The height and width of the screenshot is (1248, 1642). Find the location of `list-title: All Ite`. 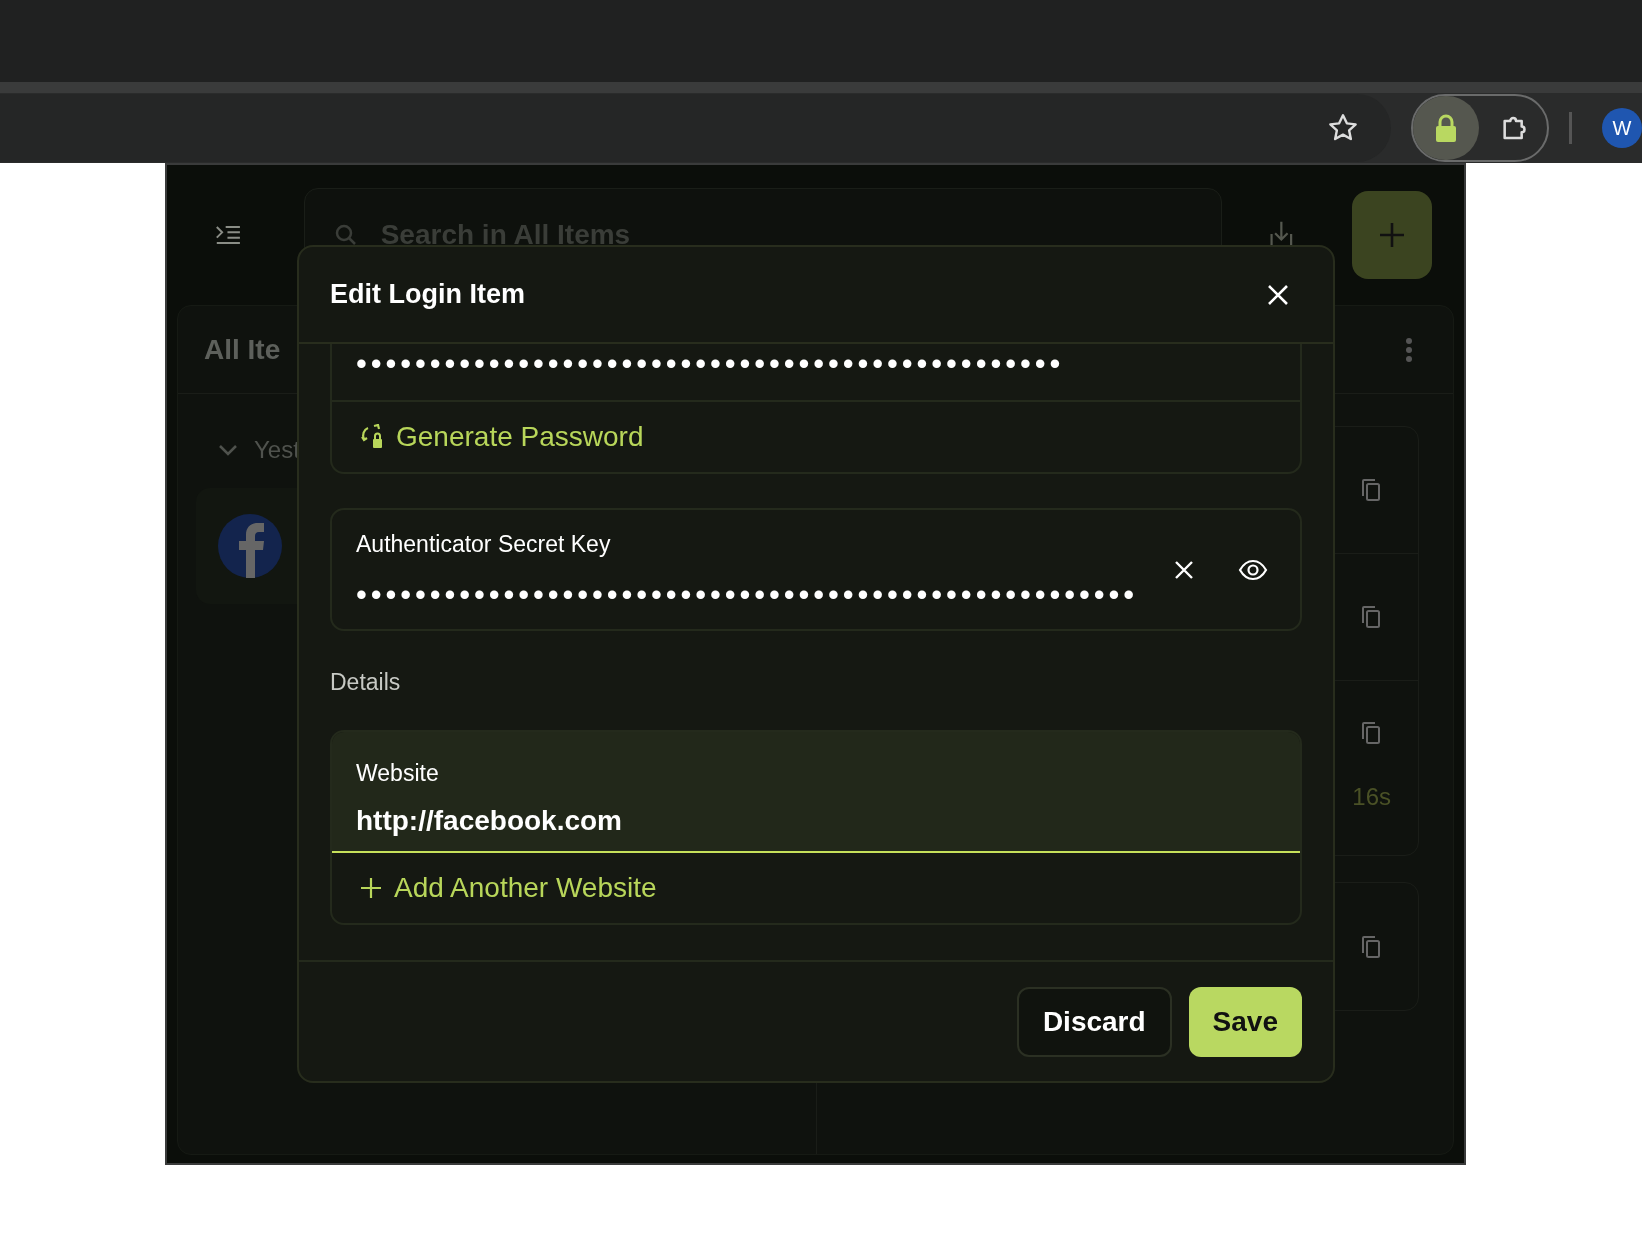

list-title: All Ite is located at coordinates (242, 349).